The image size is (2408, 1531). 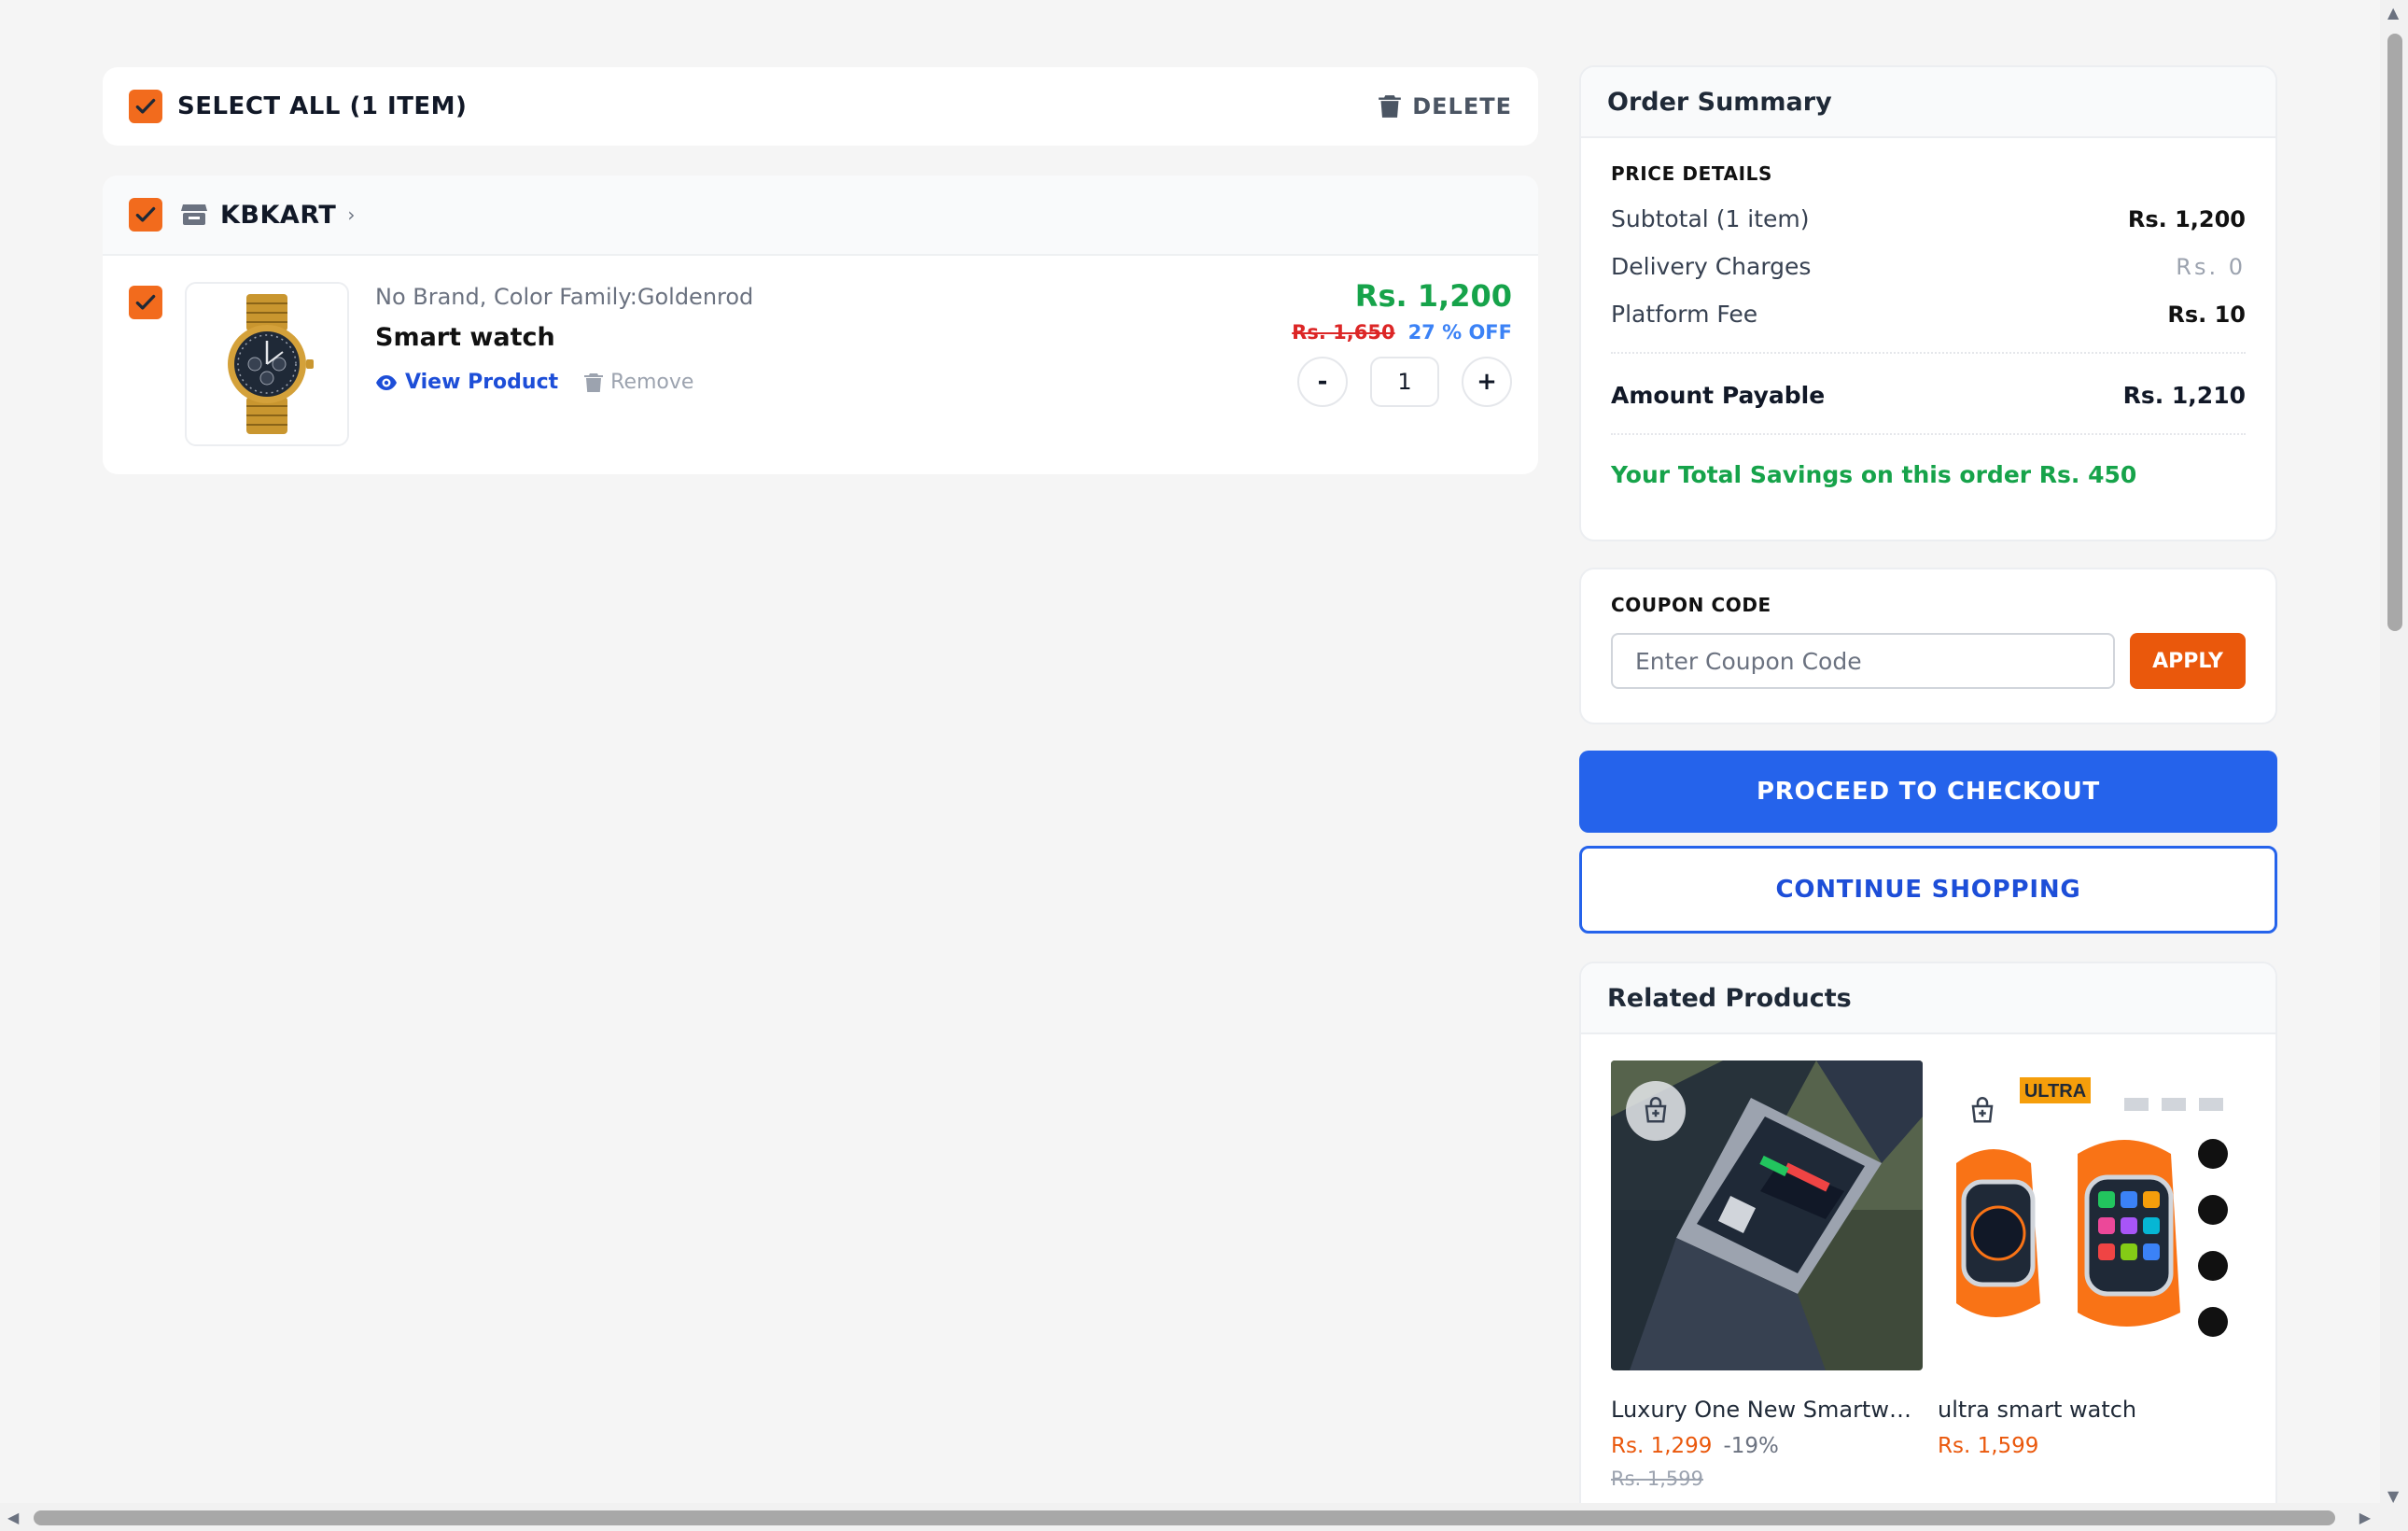 What do you see at coordinates (1928, 396) in the screenshot?
I see `amount-payable-row: Amount Payable Rs. 1,210` at bounding box center [1928, 396].